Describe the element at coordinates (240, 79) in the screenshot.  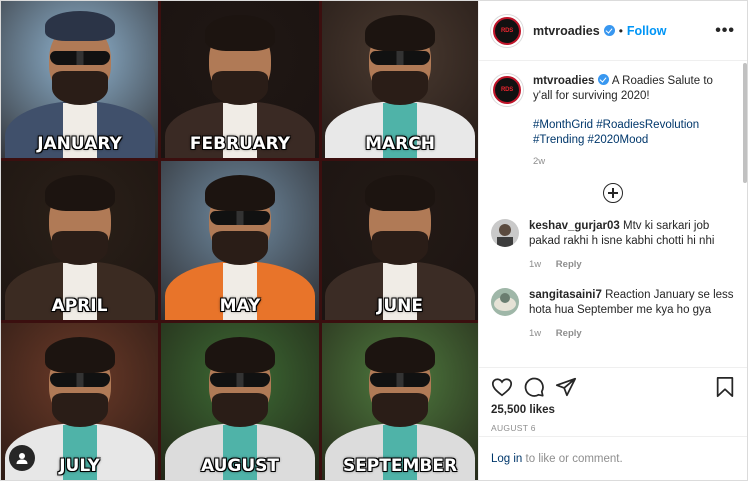
I see `month-tile: FEBRUARY` at that location.